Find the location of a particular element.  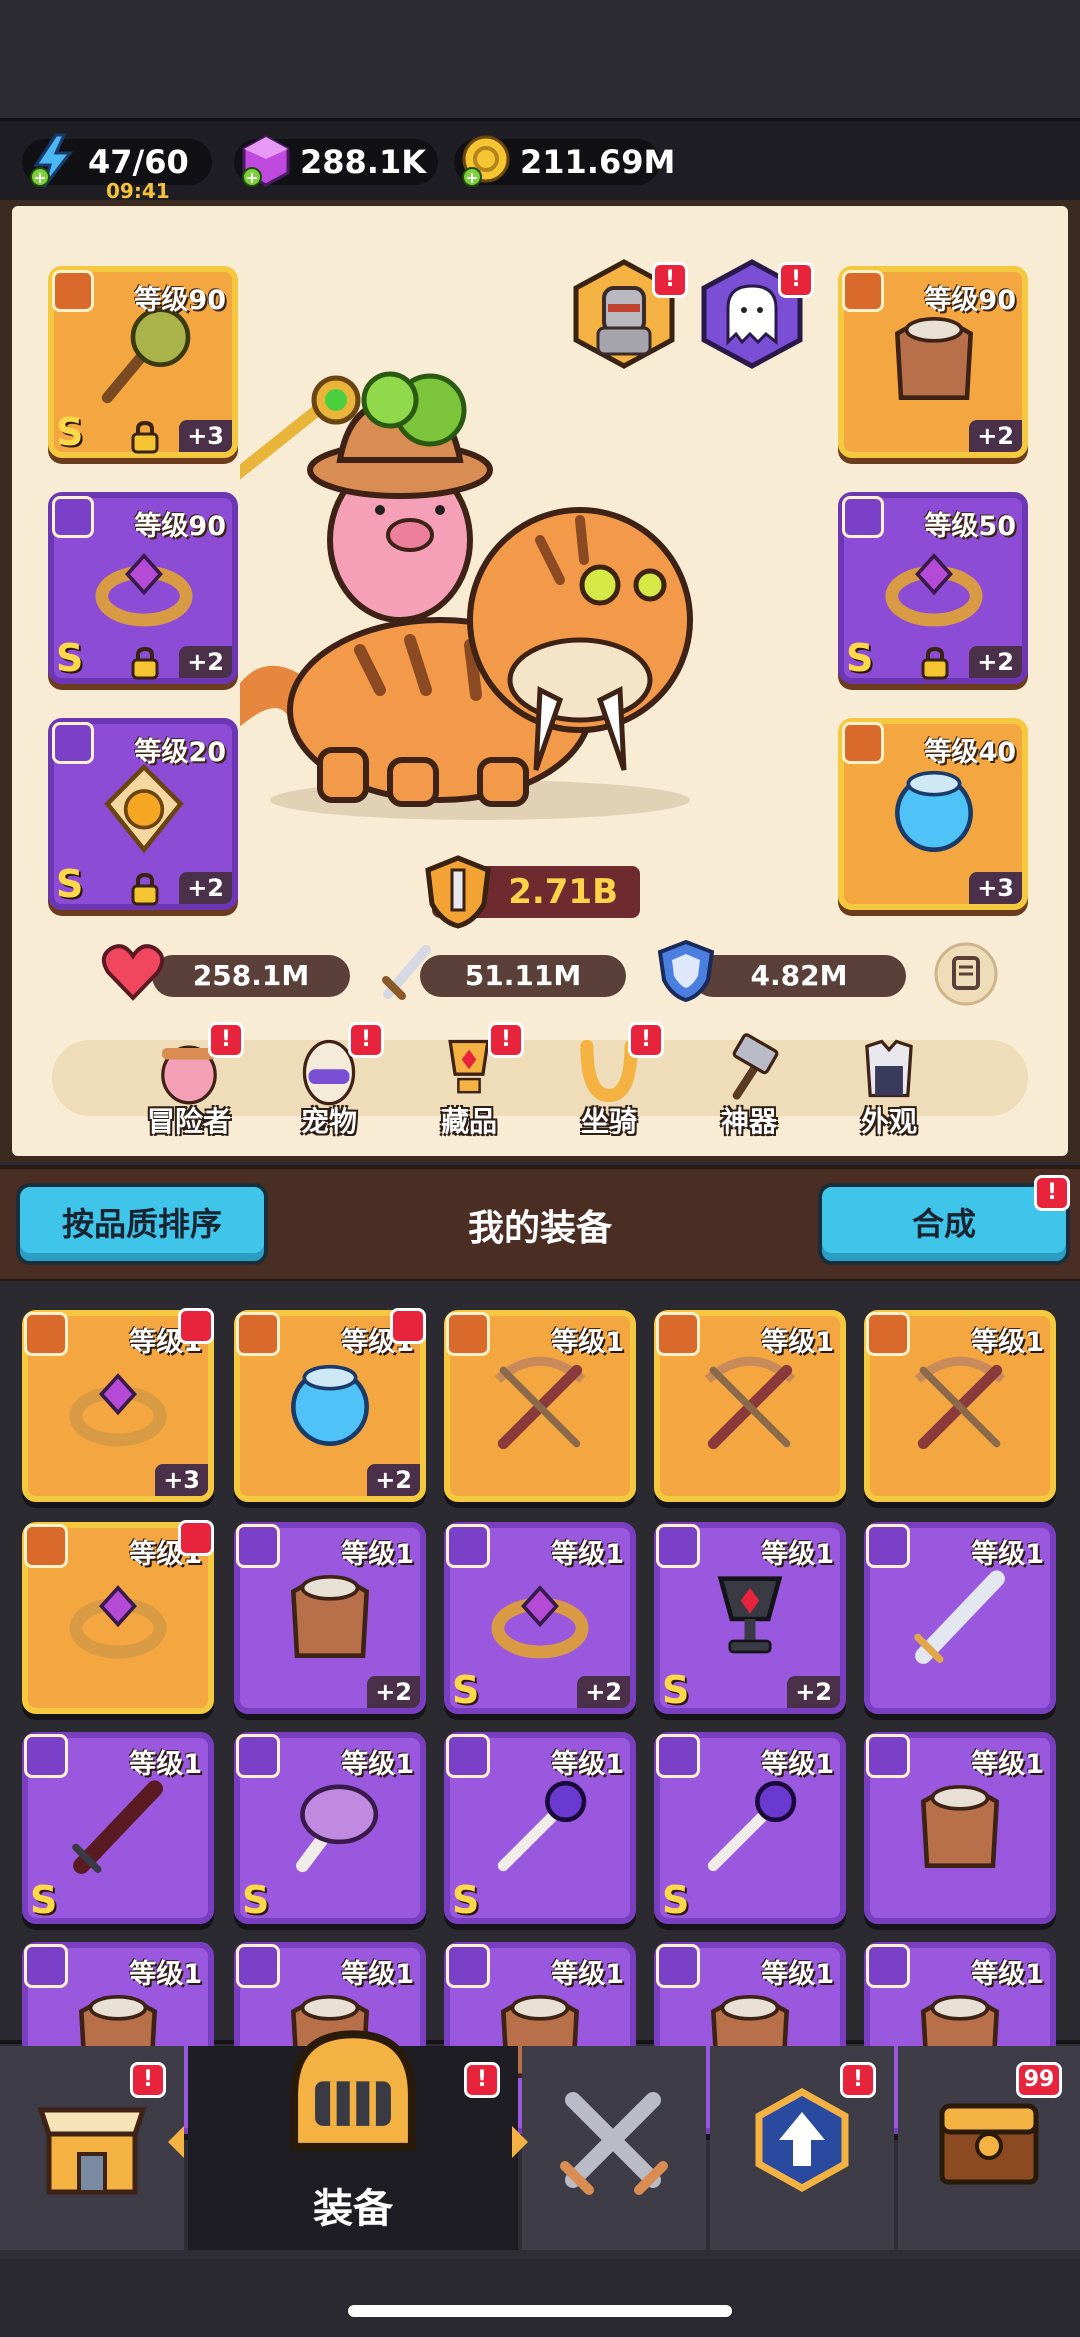

equipment-card: 等级90 +3 S is located at coordinates (143, 362).